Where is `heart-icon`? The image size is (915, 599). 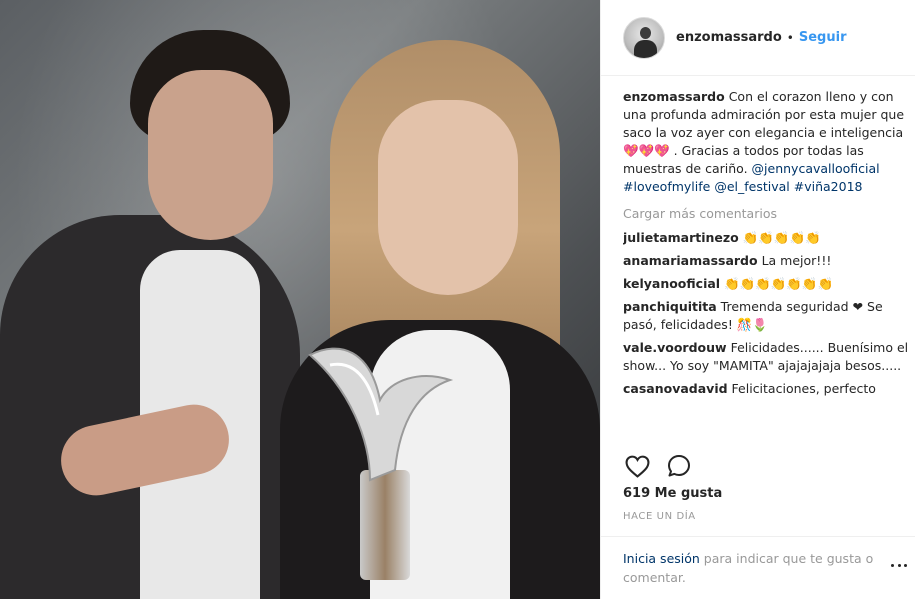 heart-icon is located at coordinates (637, 466).